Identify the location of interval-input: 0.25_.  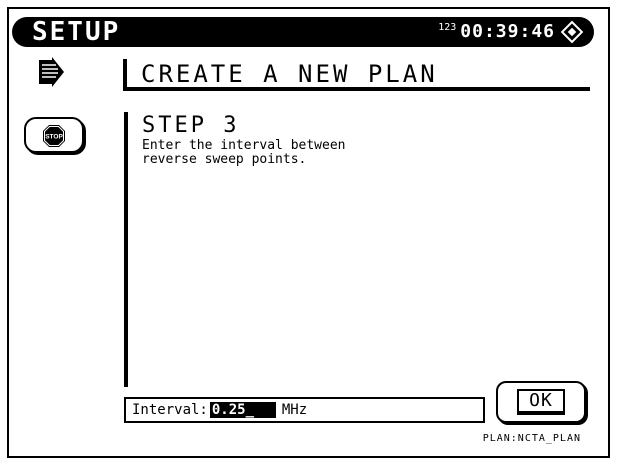
(242, 410).